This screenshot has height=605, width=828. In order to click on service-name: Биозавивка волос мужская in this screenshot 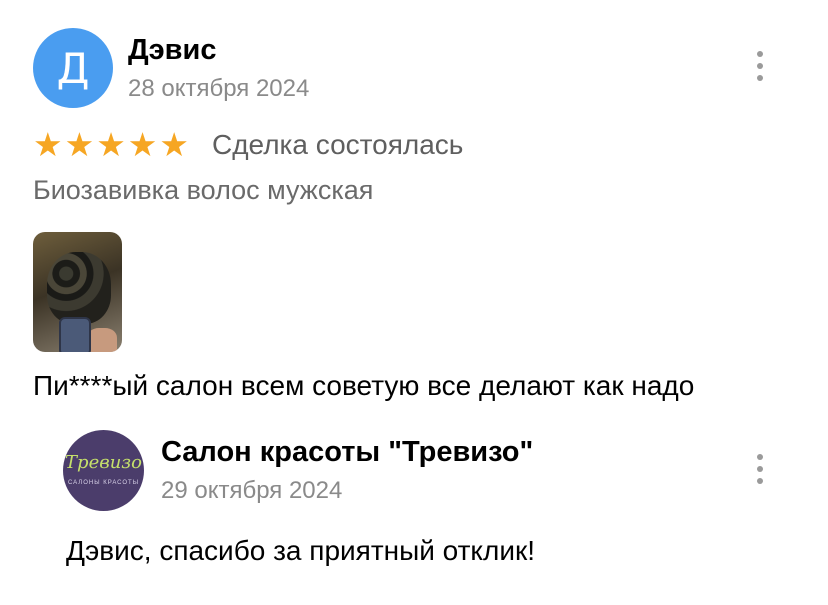, I will do `click(203, 190)`.